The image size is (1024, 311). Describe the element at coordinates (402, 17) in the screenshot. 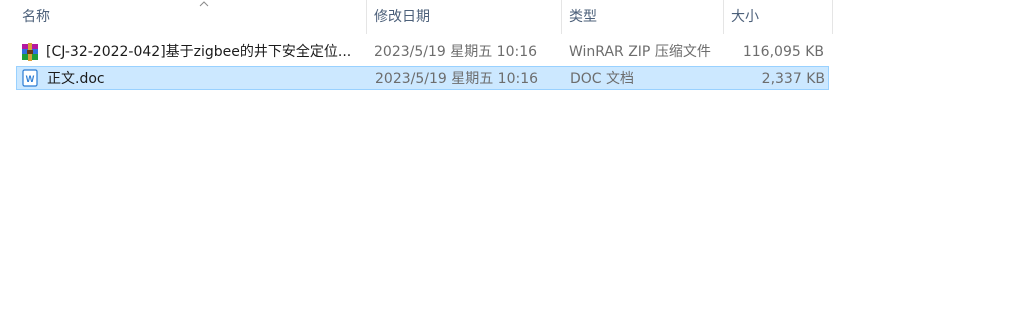

I see `column-header-date-label: 修改日期` at that location.